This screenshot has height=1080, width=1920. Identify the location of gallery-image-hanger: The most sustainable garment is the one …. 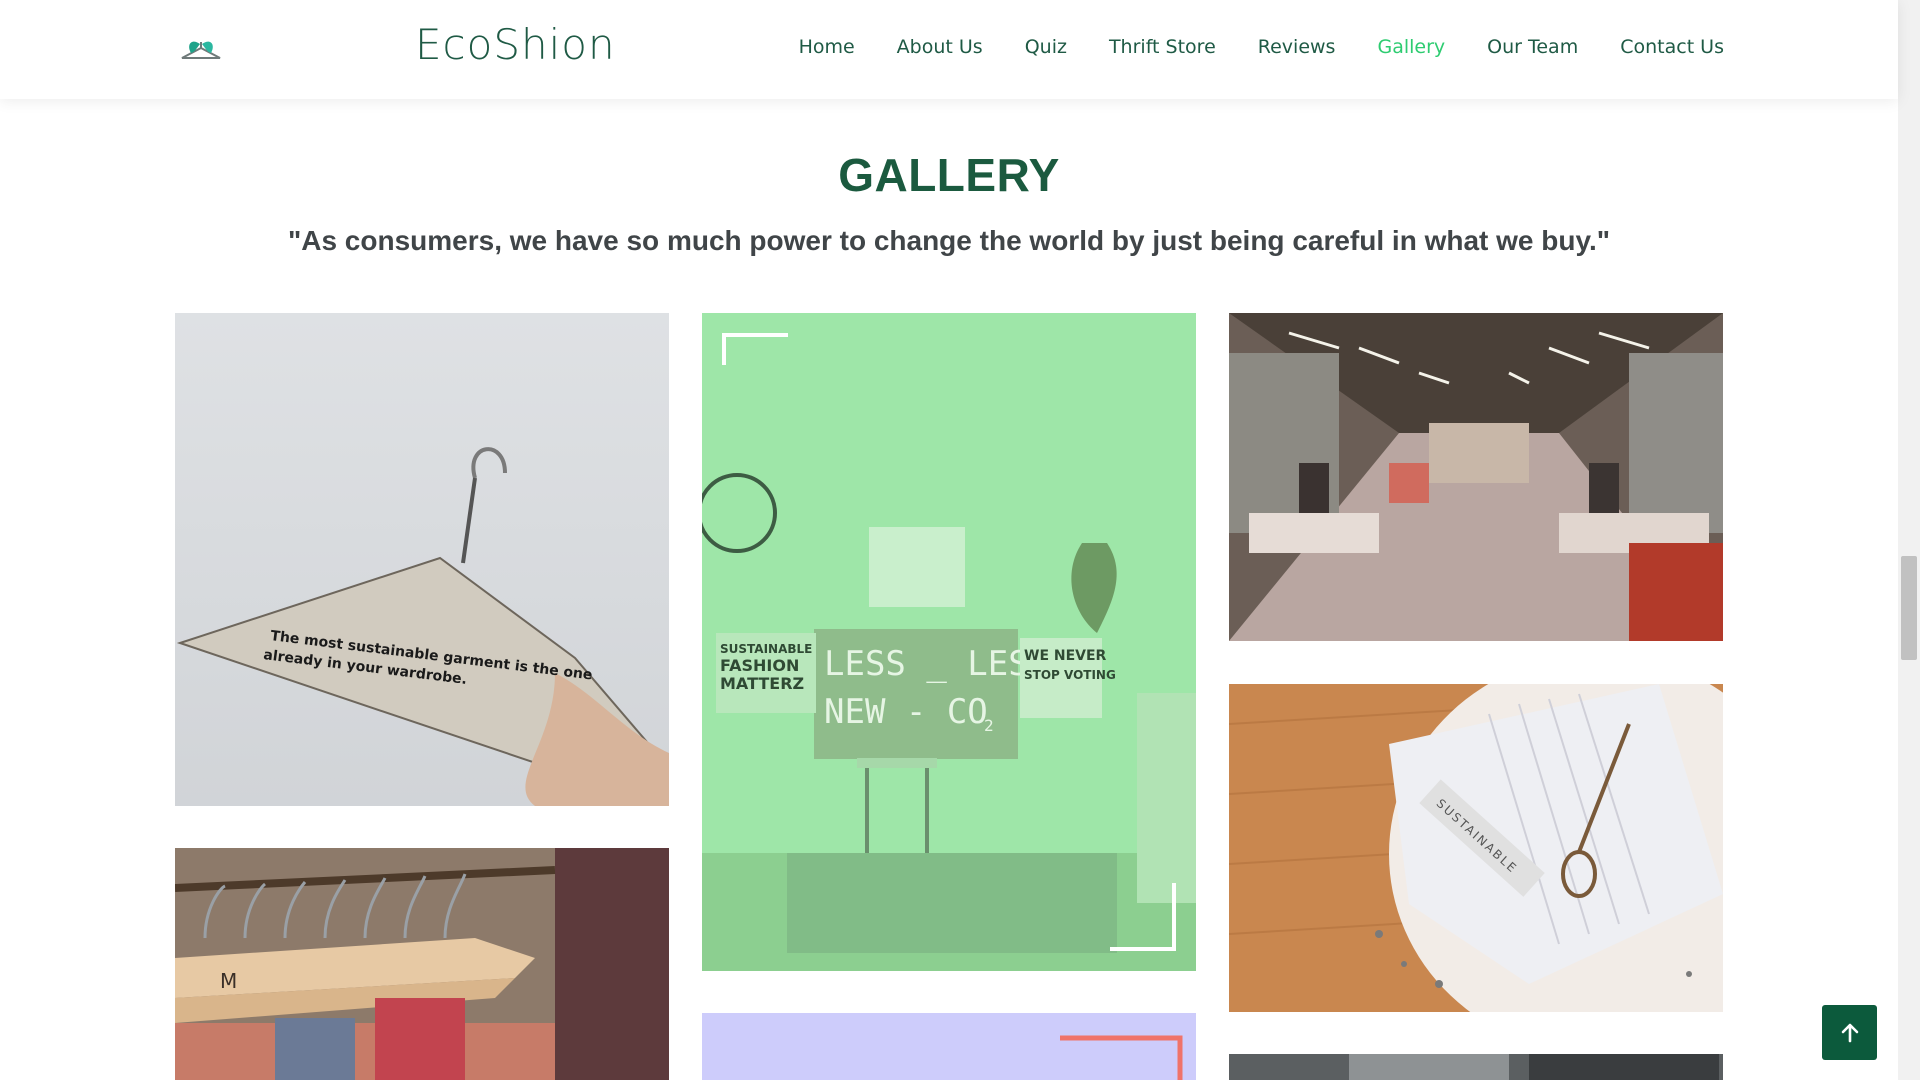
(422, 559).